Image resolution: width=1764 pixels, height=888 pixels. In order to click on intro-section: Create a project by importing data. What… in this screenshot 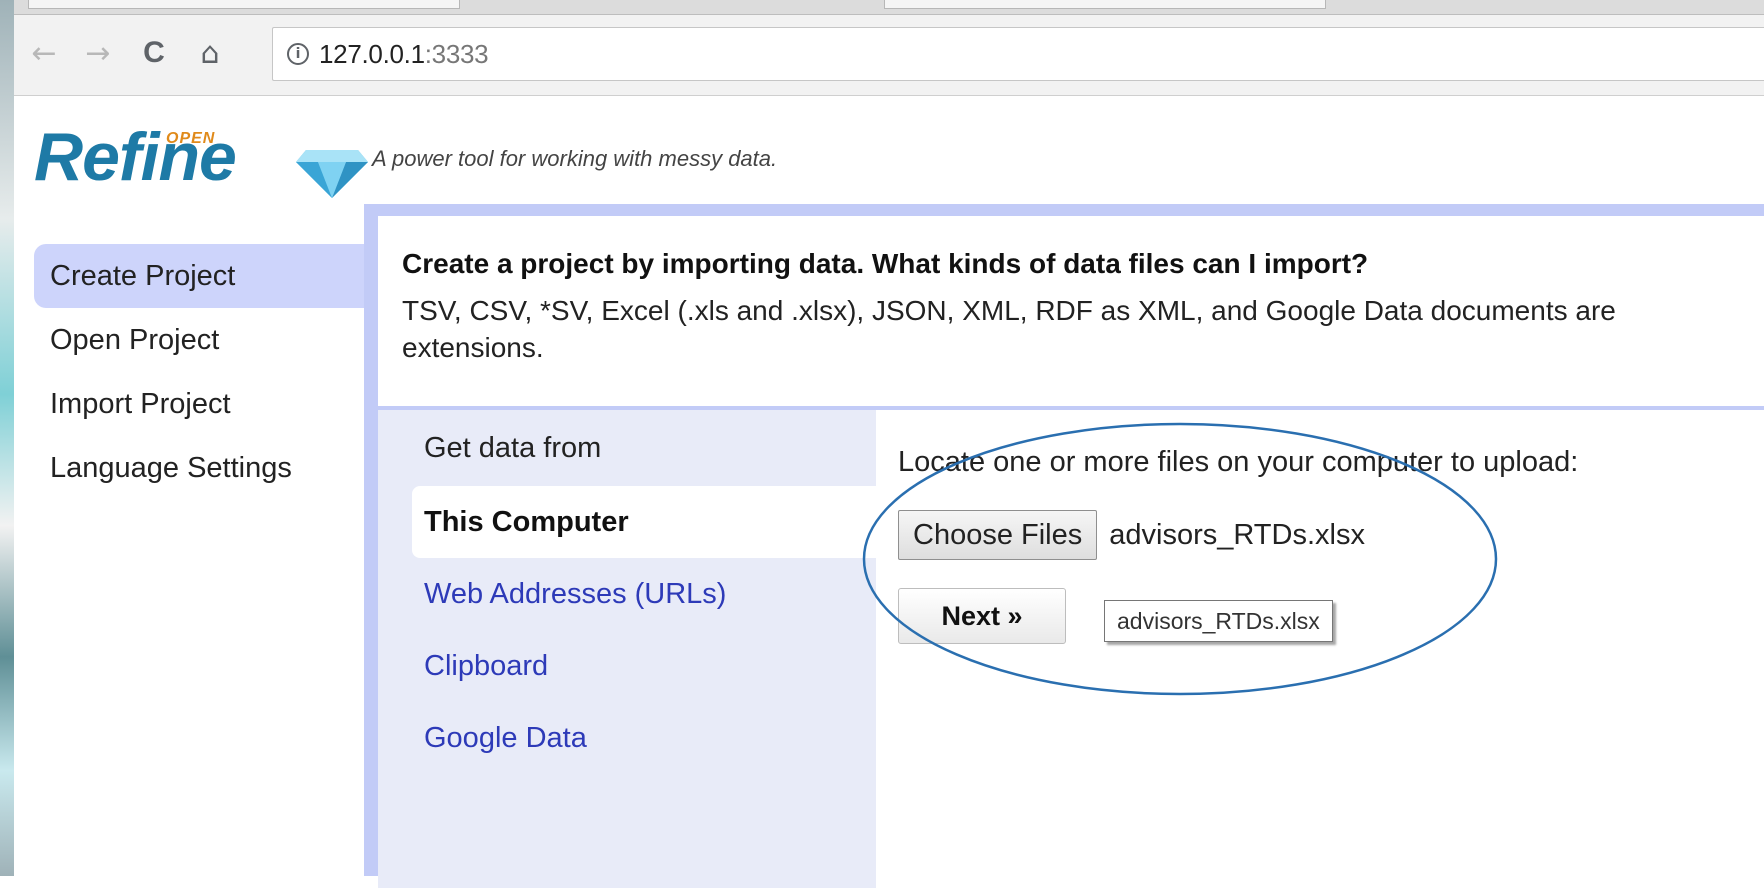, I will do `click(1083, 307)`.